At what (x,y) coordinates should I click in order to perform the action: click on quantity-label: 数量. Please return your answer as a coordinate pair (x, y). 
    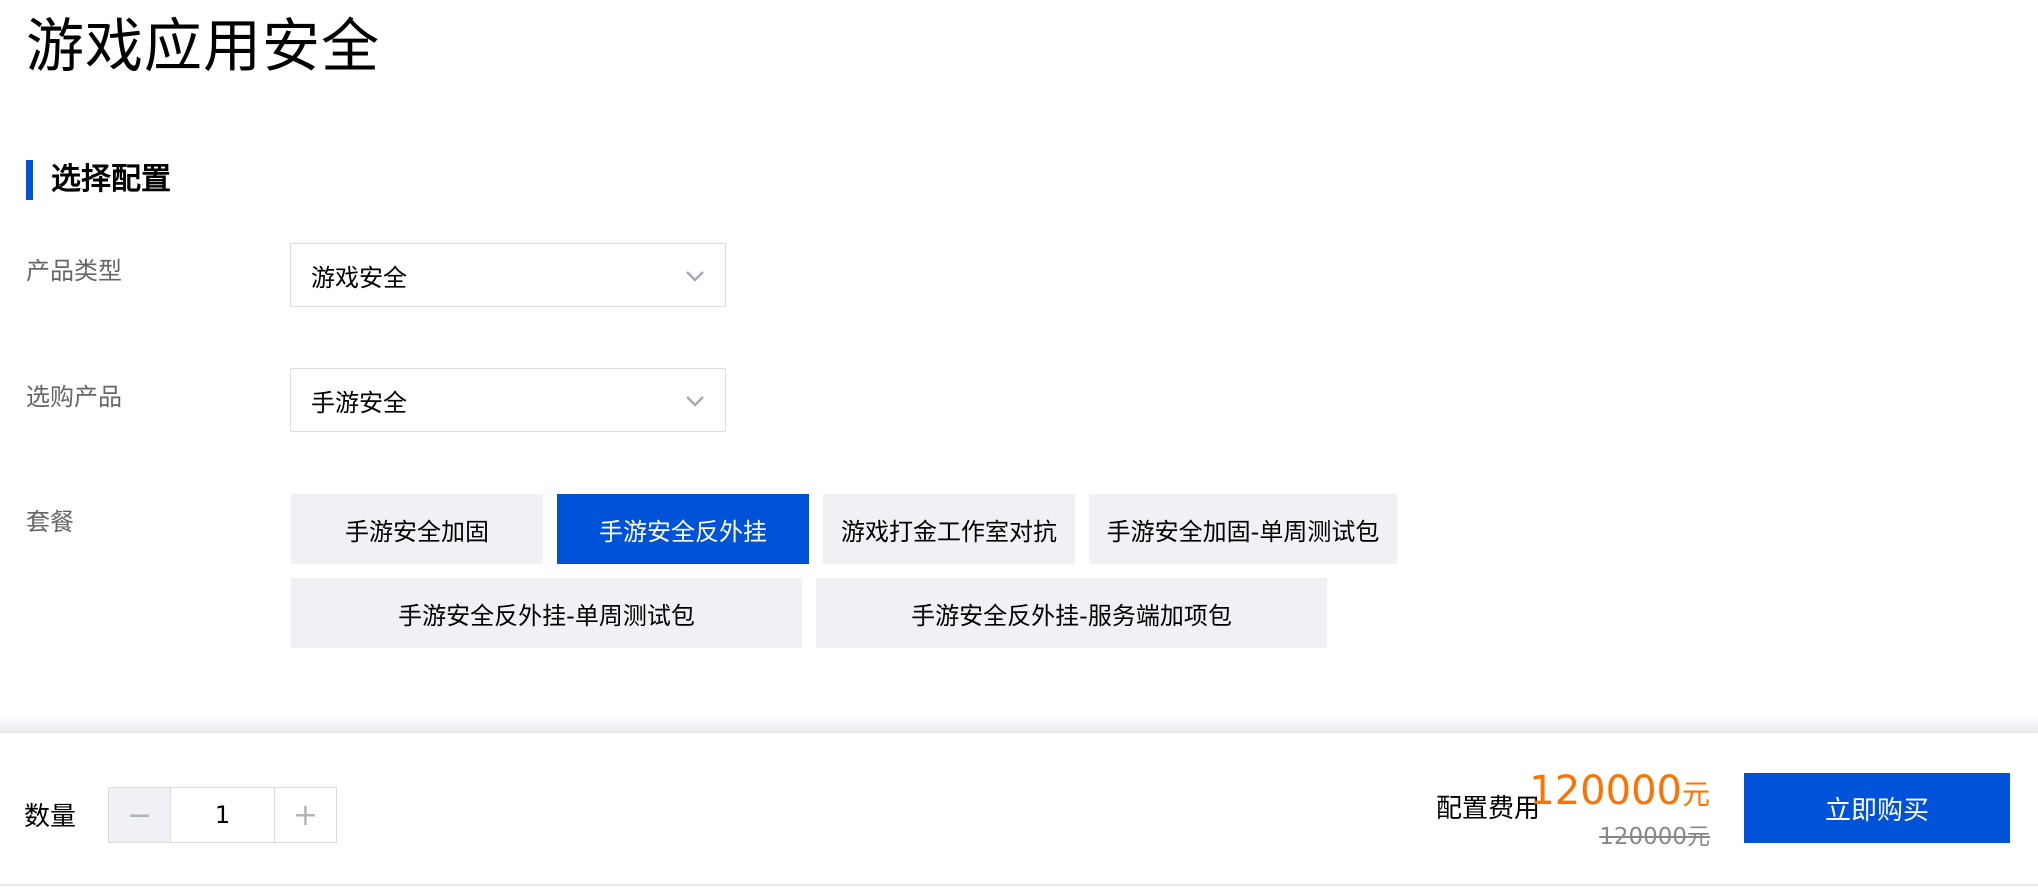
    Looking at the image, I should click on (50, 817).